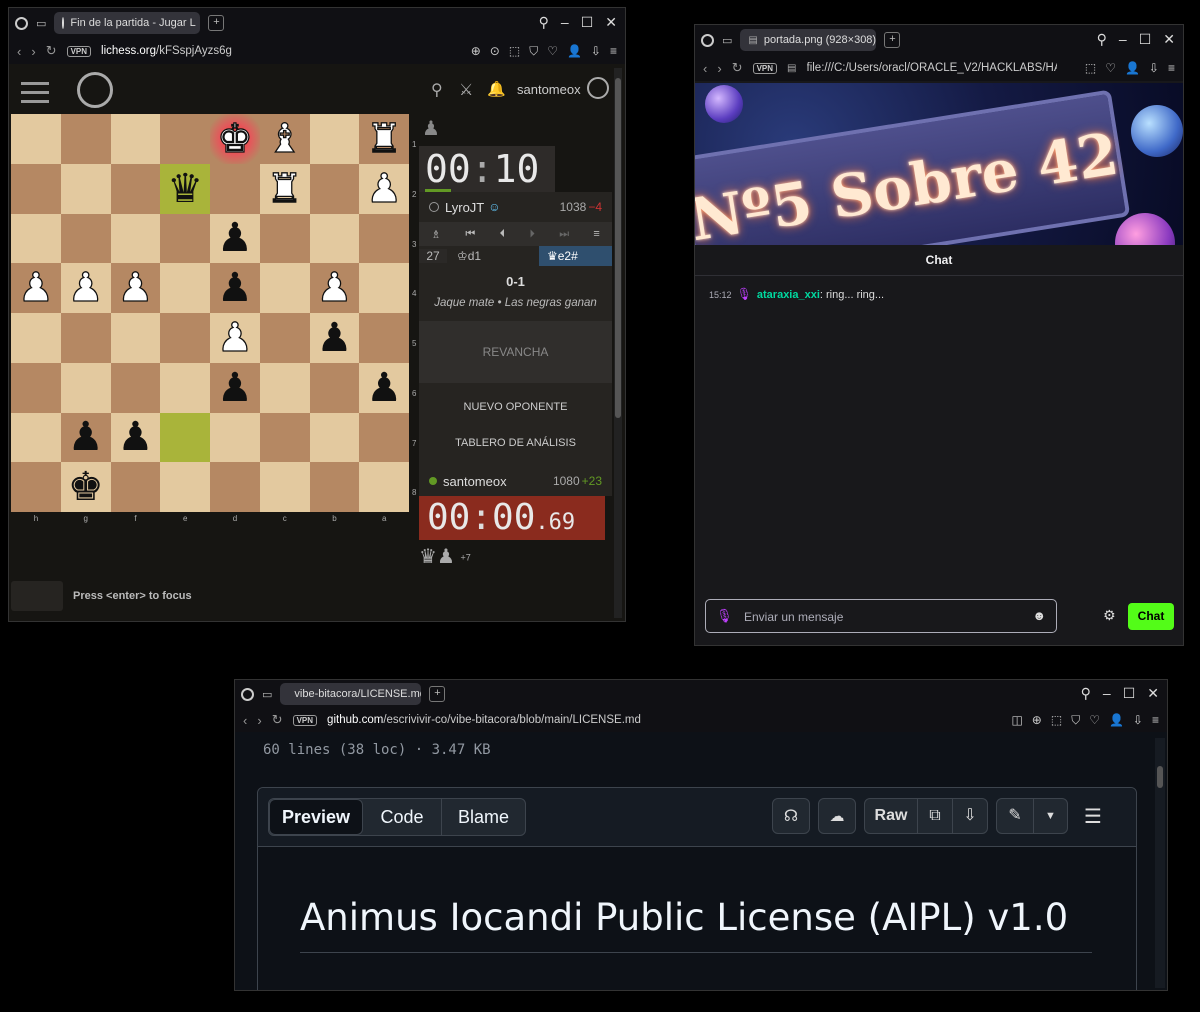  What do you see at coordinates (436, 234) in the screenshot?
I see `analysis-icon: ♗` at bounding box center [436, 234].